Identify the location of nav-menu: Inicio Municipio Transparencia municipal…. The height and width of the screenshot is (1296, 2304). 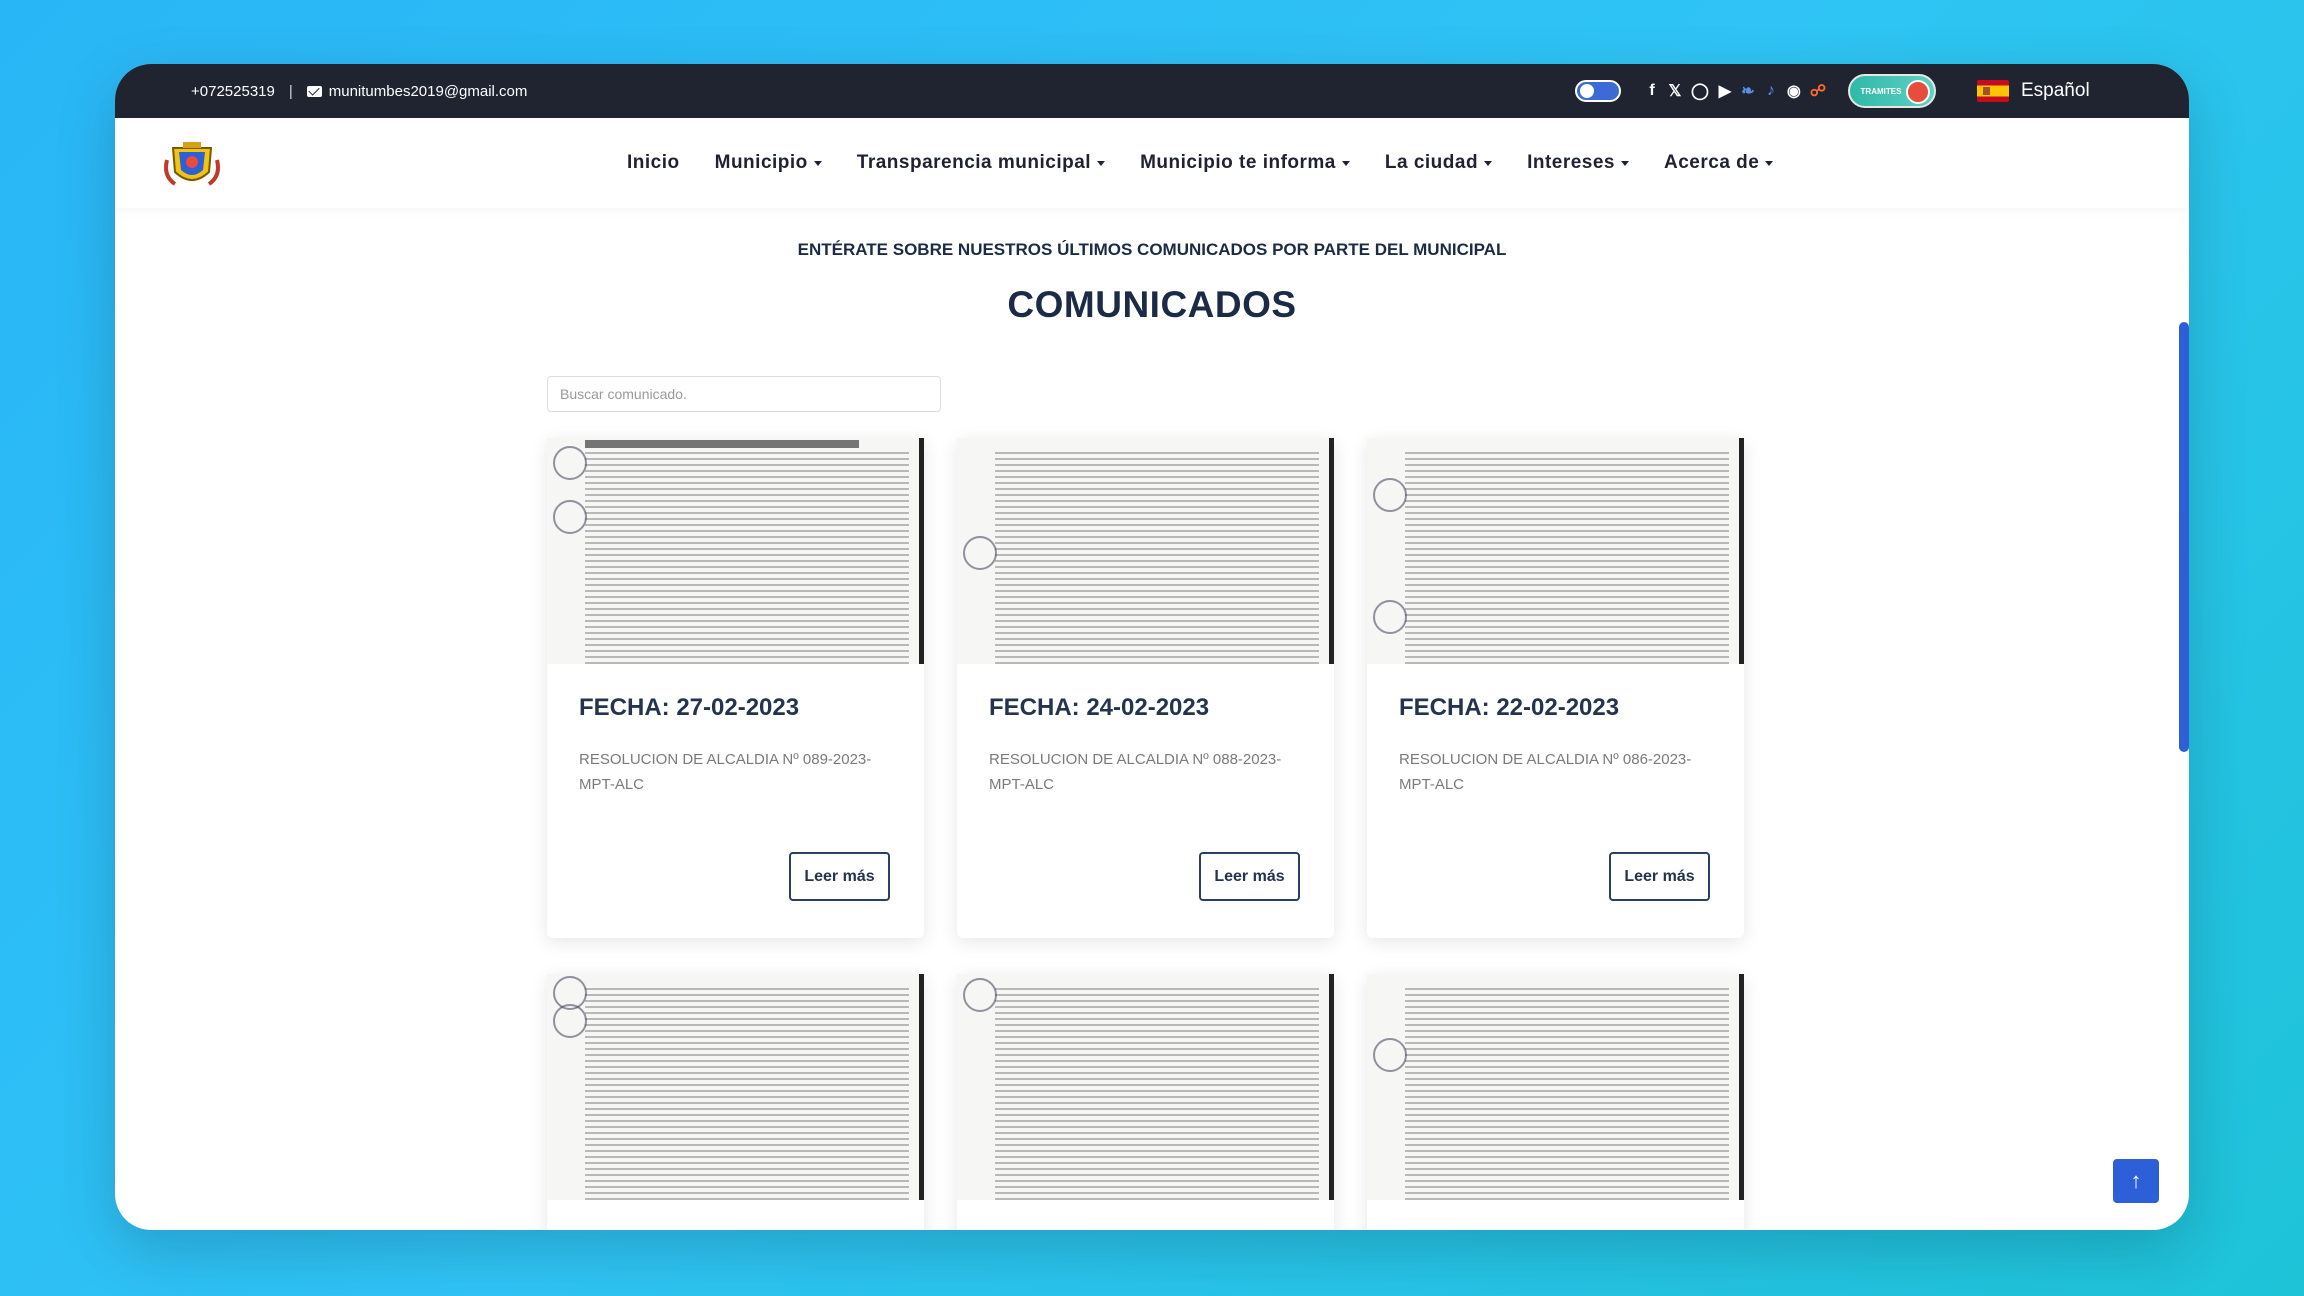
(1200, 163).